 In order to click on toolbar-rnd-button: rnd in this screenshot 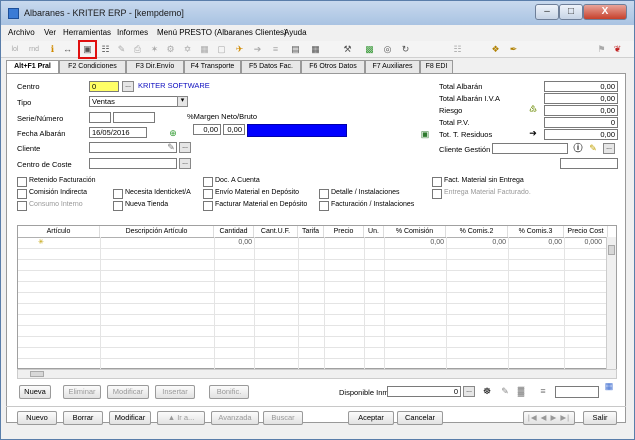, I will do `click(34, 49)`.